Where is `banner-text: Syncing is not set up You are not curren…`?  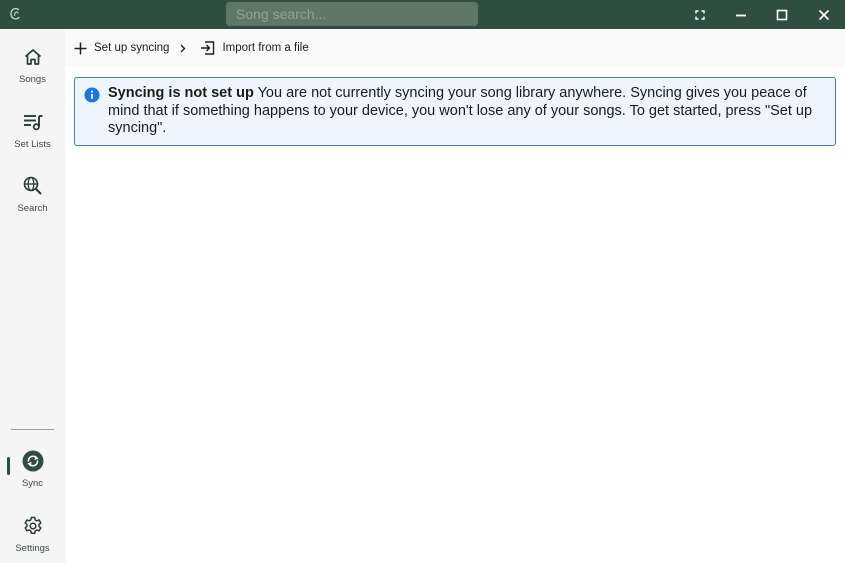
banner-text: Syncing is not set up You are not curren… is located at coordinates (468, 111).